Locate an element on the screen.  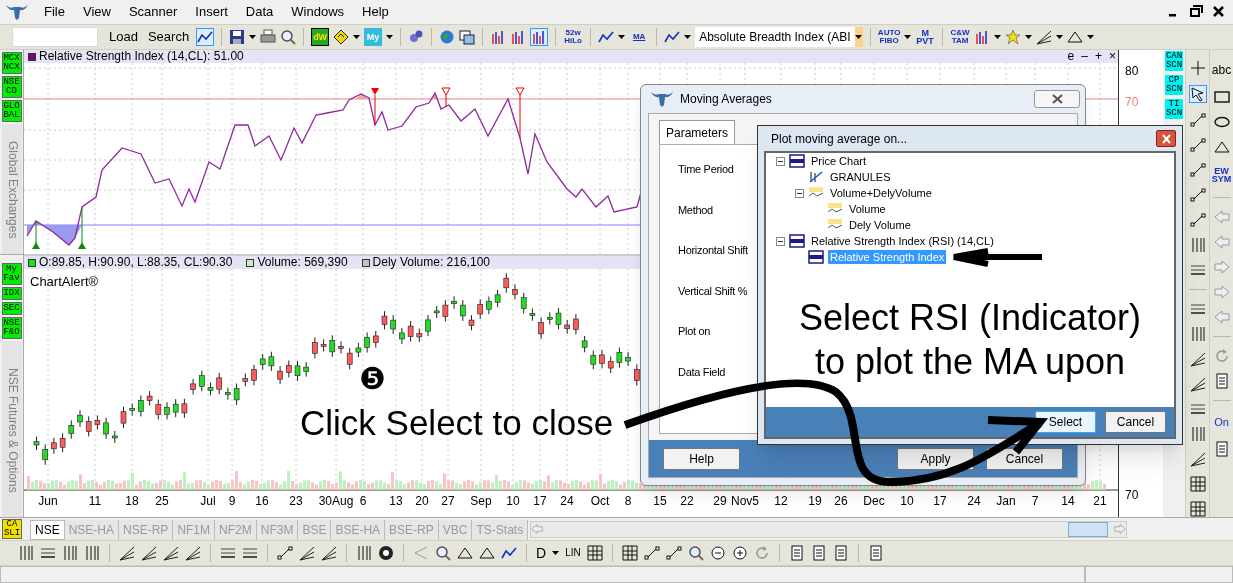
tree-item: Relative Strength Index (RSI) (14,CL) is located at coordinates (902, 241).